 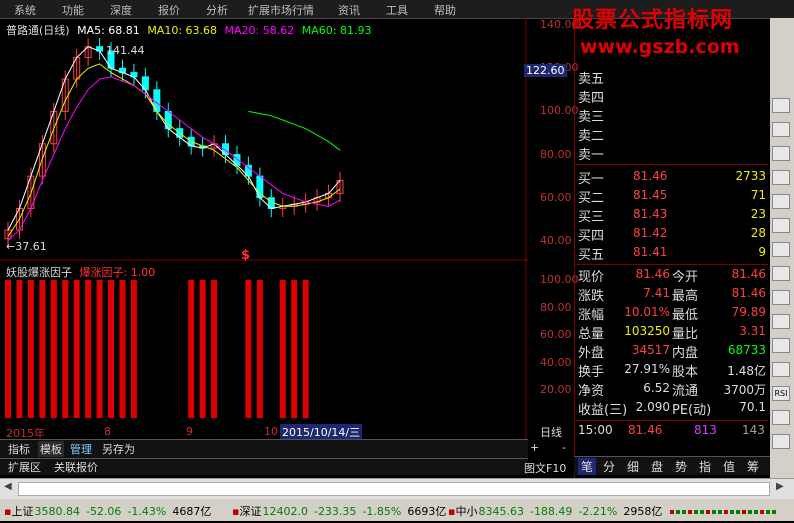 What do you see at coordinates (556, 154) in the screenshot?
I see `y-tick-label: 80.00` at bounding box center [556, 154].